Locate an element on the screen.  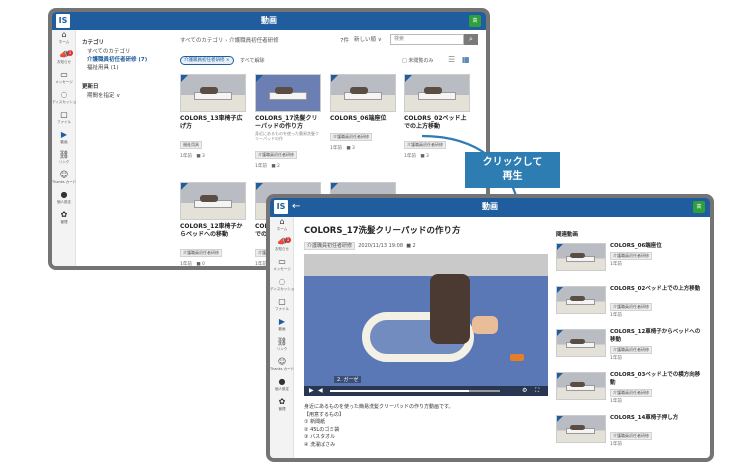
video-card-title: COLORS_17洗髪クリーパッドの作り方 is located at coordinates (288, 123).